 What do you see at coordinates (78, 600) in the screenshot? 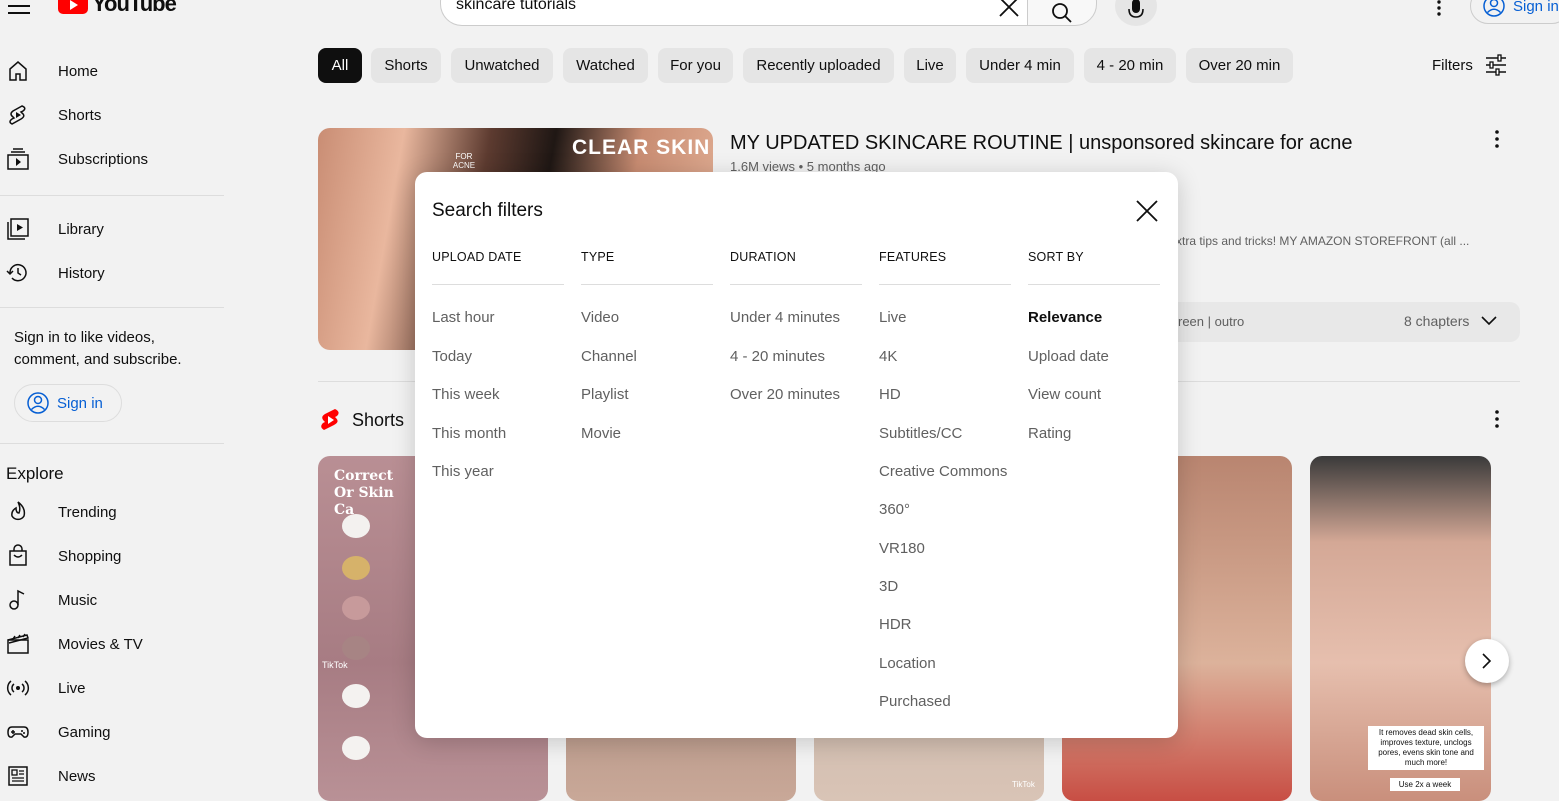
I see `sidebar-label: Music` at bounding box center [78, 600].